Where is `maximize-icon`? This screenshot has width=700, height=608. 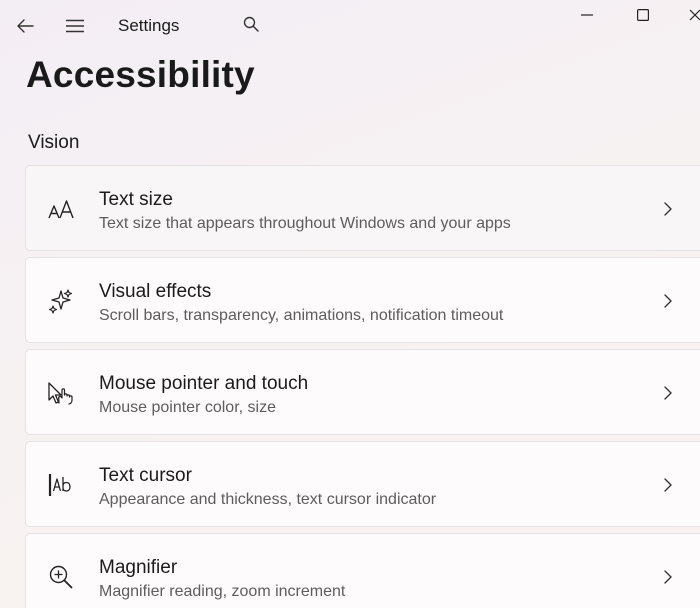
maximize-icon is located at coordinates (643, 15).